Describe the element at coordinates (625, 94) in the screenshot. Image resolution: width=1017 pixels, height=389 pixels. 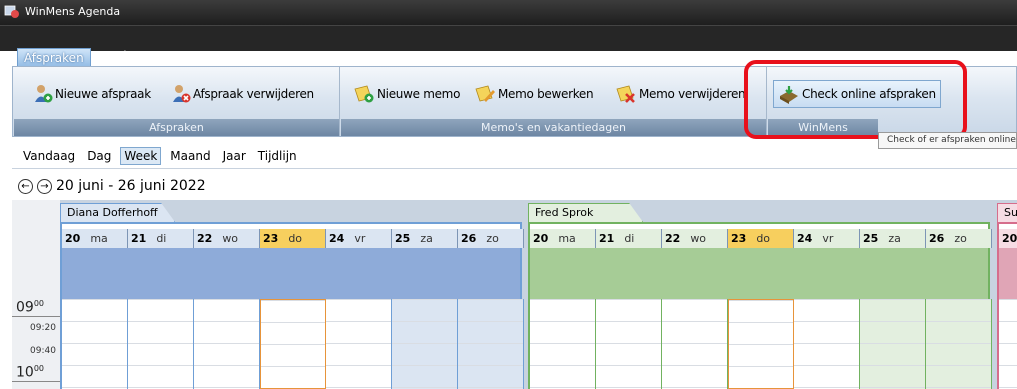
I see `memo-delete-icon` at that location.